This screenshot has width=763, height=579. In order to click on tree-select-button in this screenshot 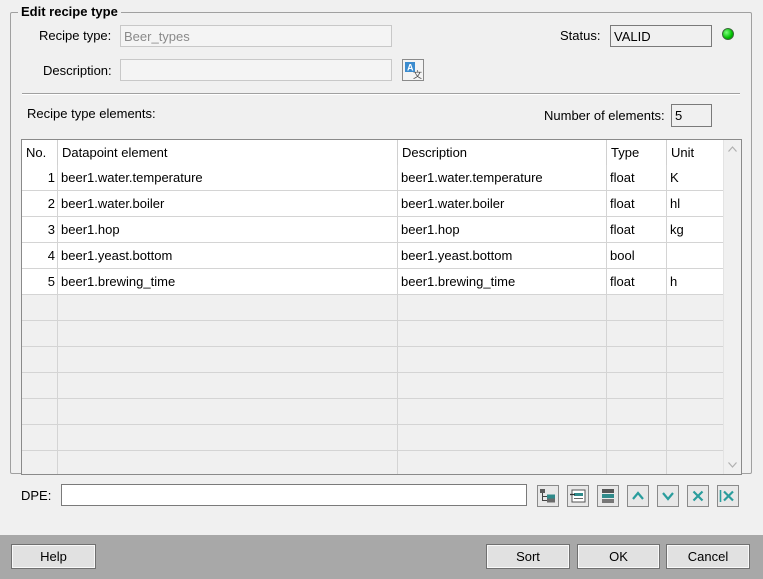, I will do `click(548, 496)`.